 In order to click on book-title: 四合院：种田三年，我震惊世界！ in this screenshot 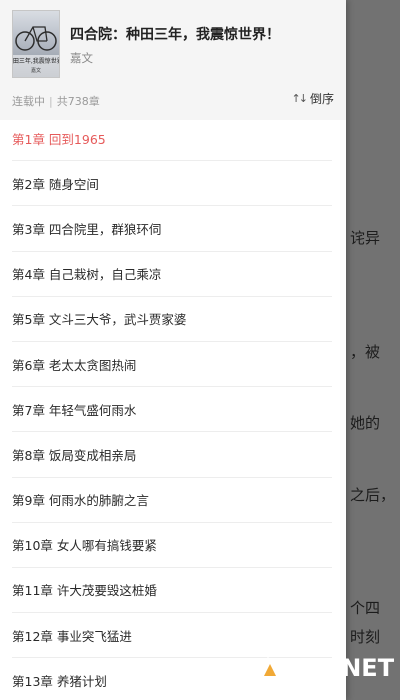, I will do `click(175, 35)`.